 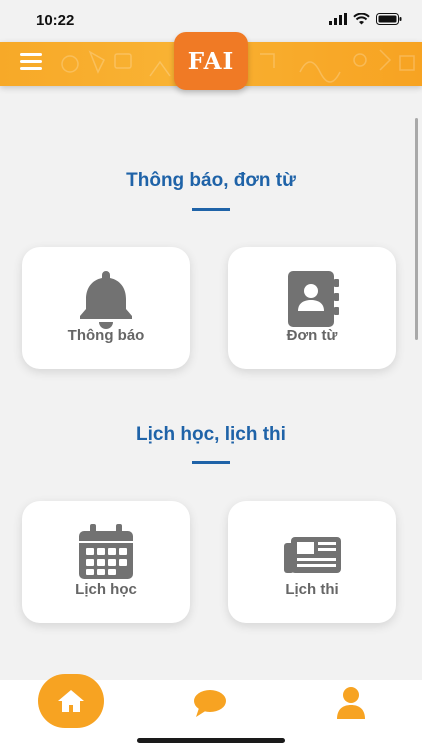 What do you see at coordinates (313, 299) in the screenshot?
I see `contact-book-icon` at bounding box center [313, 299].